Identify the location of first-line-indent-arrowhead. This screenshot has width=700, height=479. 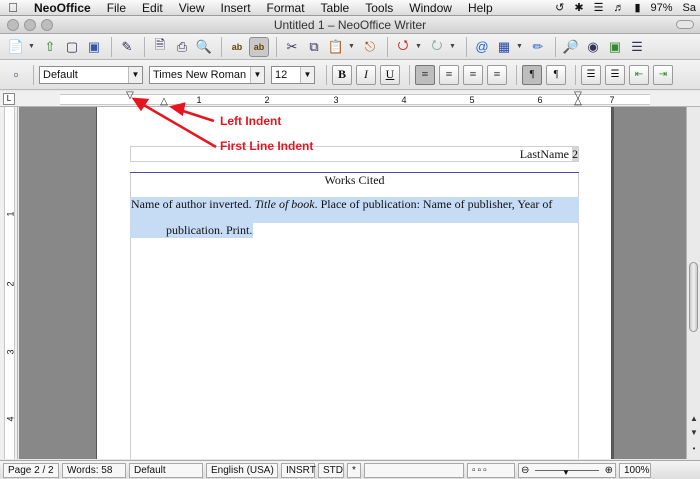
(140, 104).